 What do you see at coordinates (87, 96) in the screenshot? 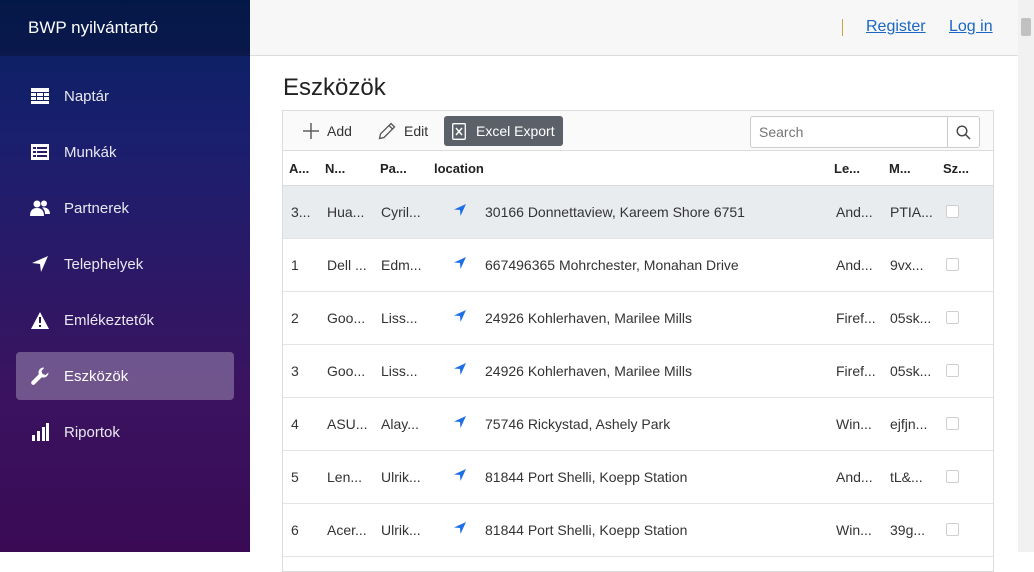
I see `sidebar-item-label: Naptár` at bounding box center [87, 96].